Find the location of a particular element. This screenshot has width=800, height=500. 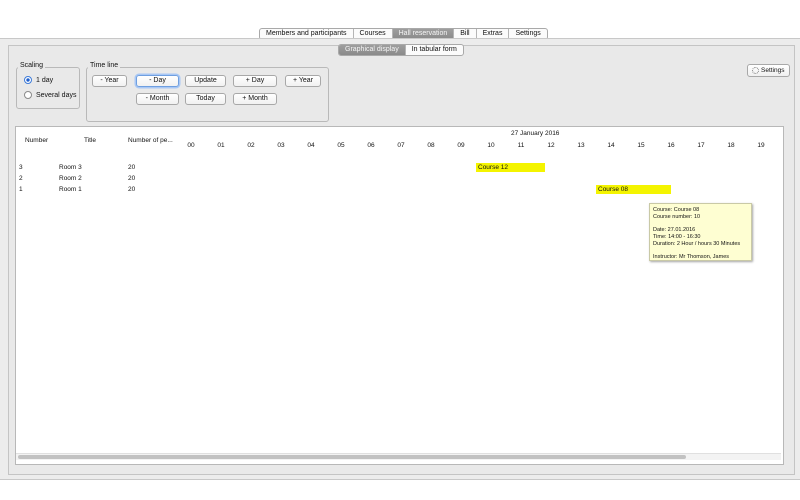

hour-label: 17 is located at coordinates (701, 145).